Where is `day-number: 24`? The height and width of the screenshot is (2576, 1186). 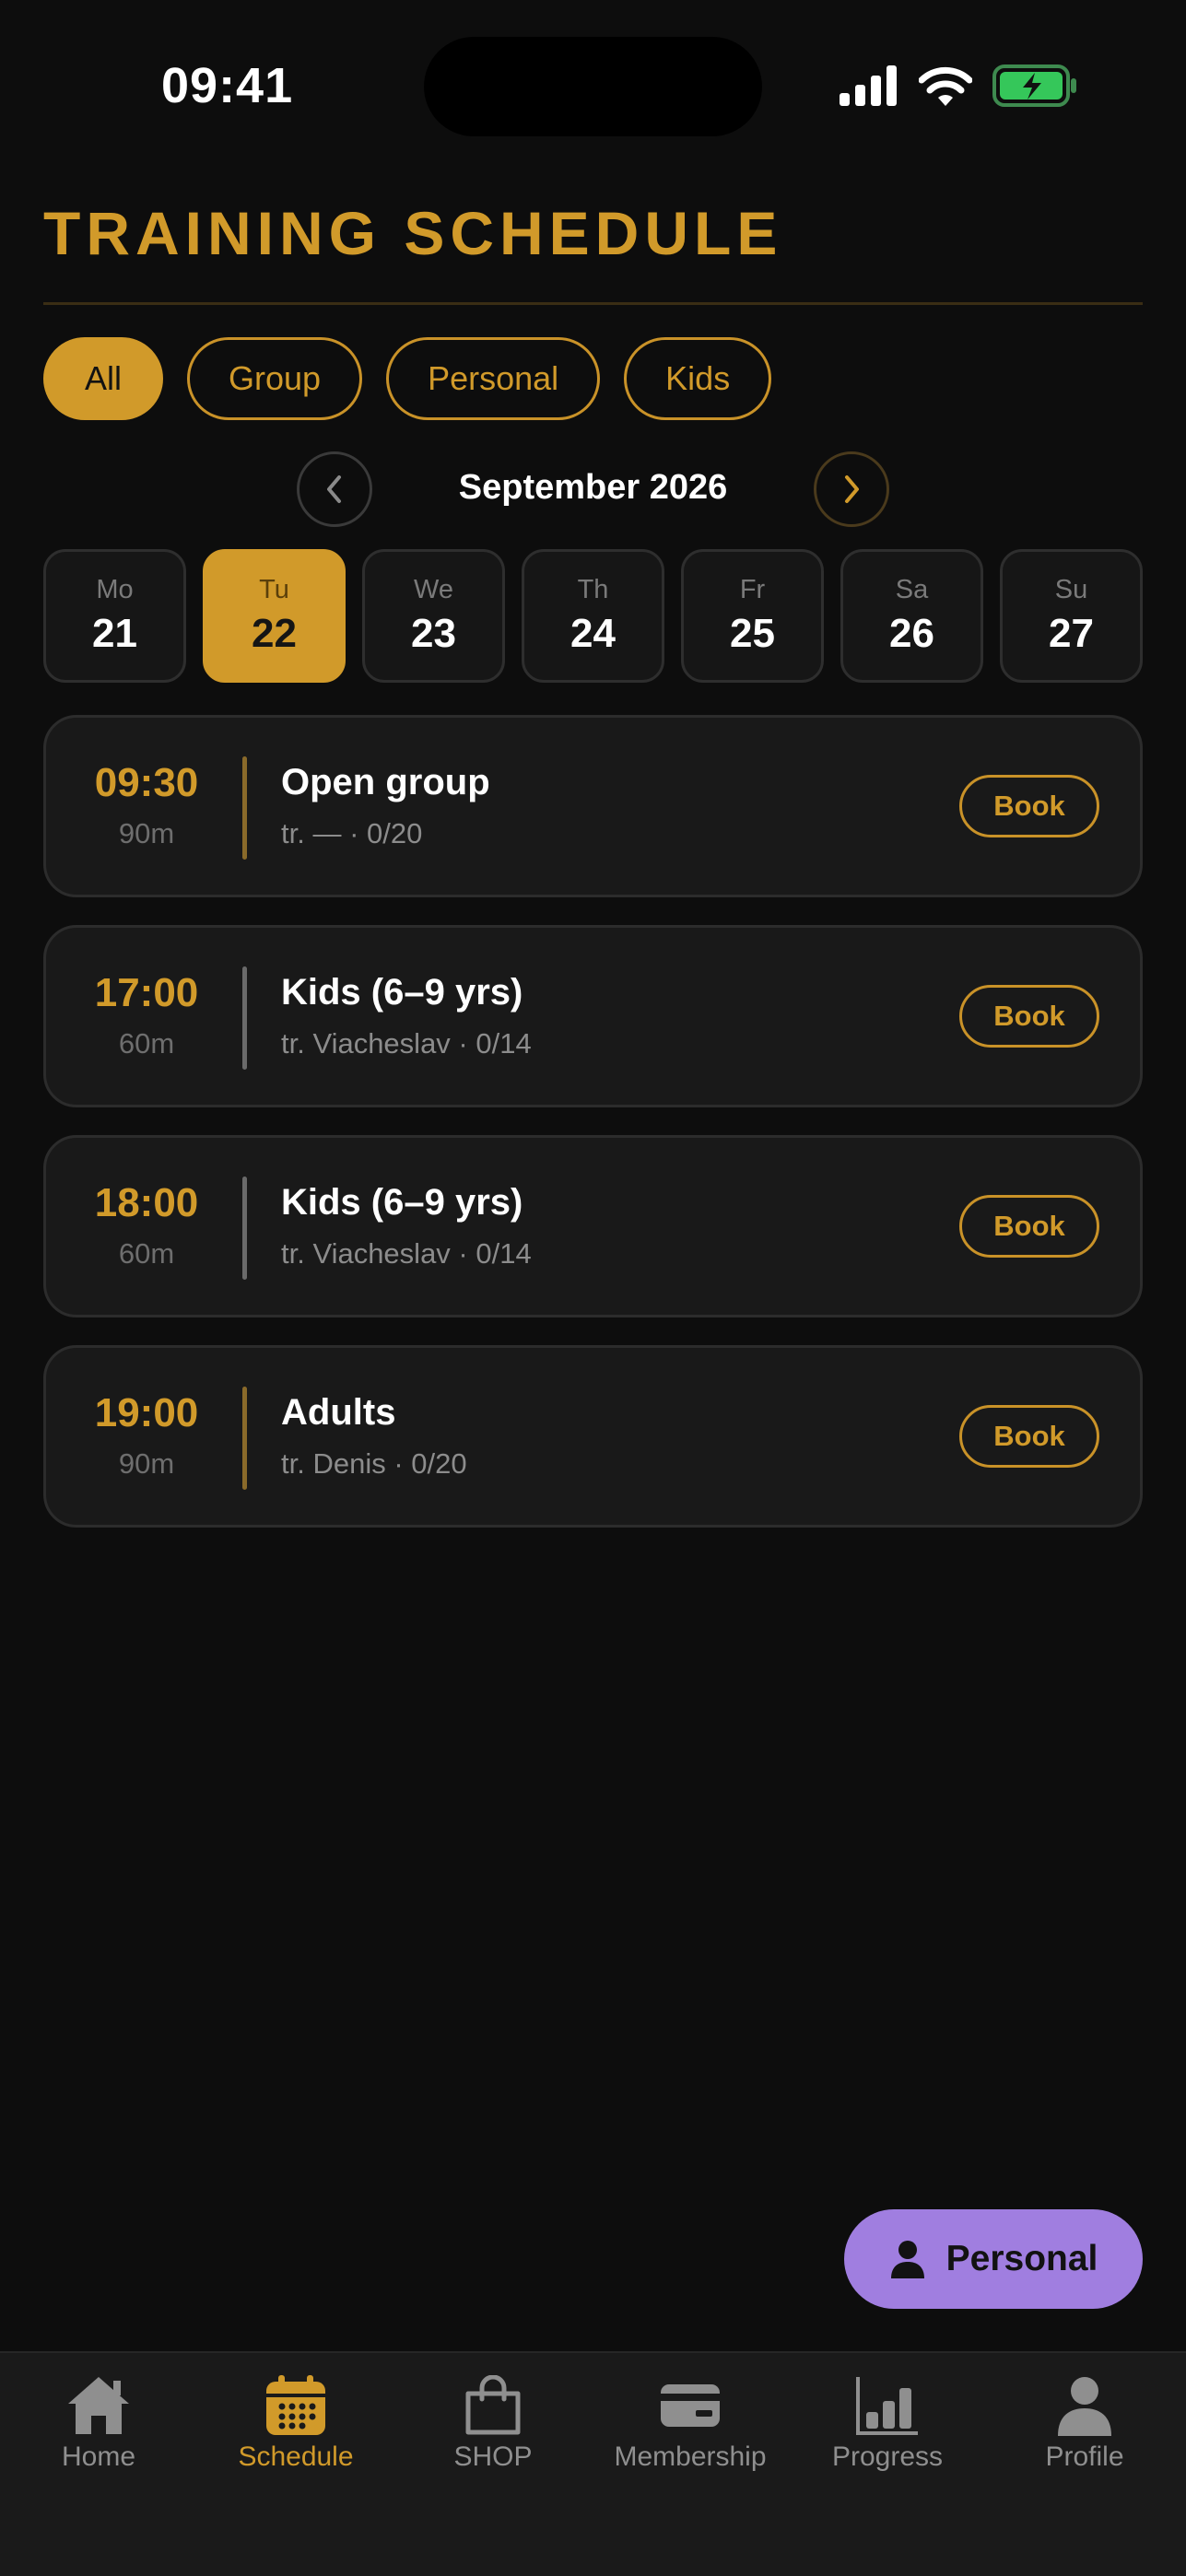
day-number: 24 is located at coordinates (593, 633).